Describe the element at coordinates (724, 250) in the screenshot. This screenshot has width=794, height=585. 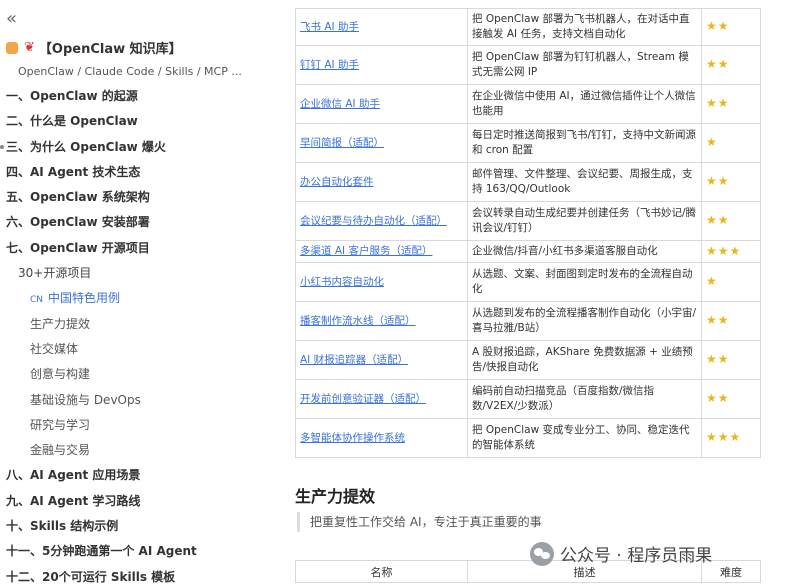
I see `star-rating-icon: ★★★` at that location.